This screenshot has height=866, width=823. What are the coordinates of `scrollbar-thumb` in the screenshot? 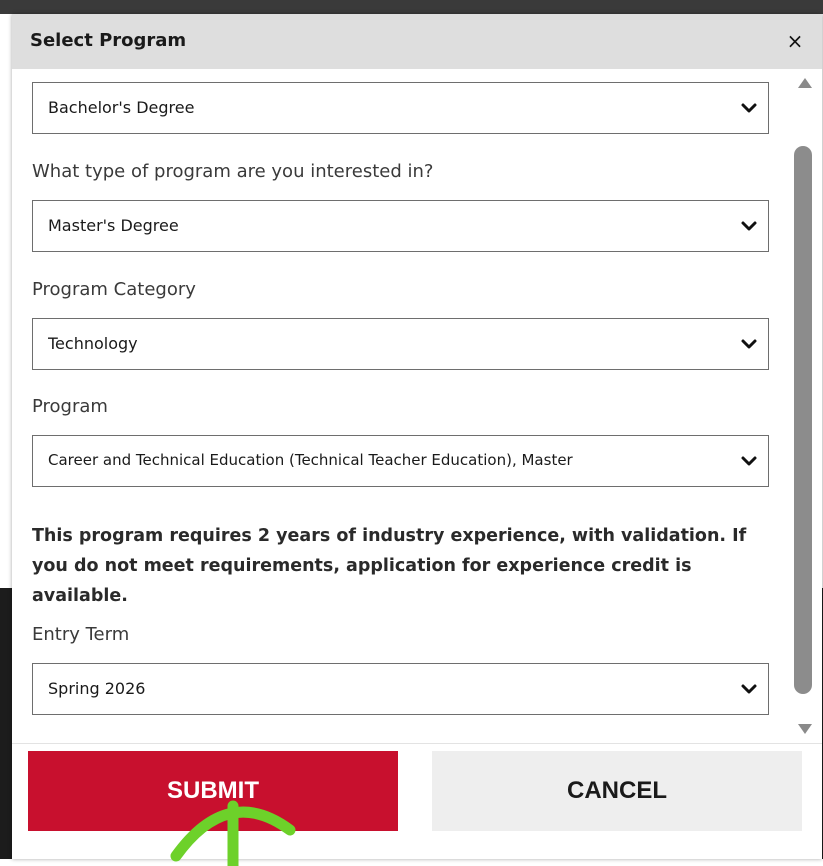 It's located at (803, 420).